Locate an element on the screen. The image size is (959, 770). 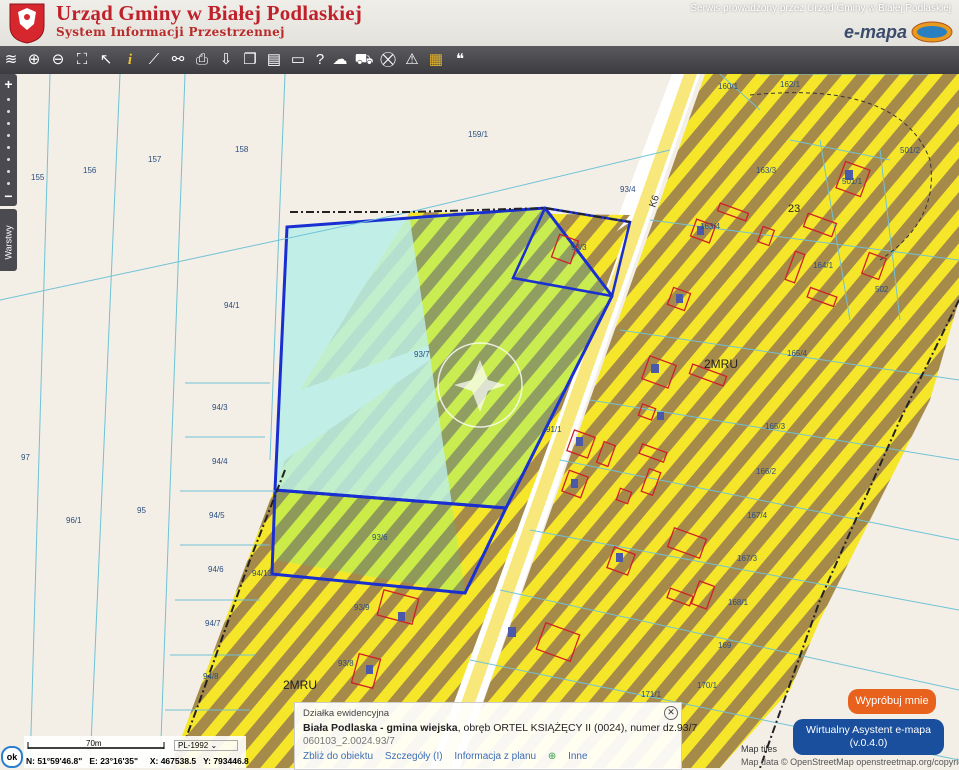
label-502: 502 is located at coordinates (882, 289).